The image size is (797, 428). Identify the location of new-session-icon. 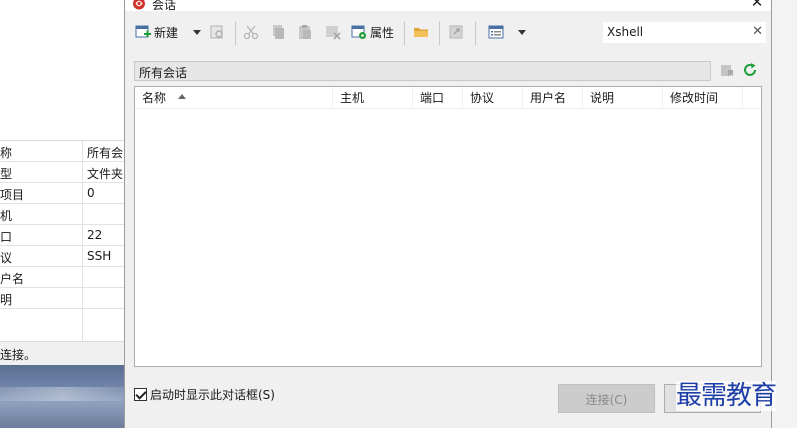
(143, 31).